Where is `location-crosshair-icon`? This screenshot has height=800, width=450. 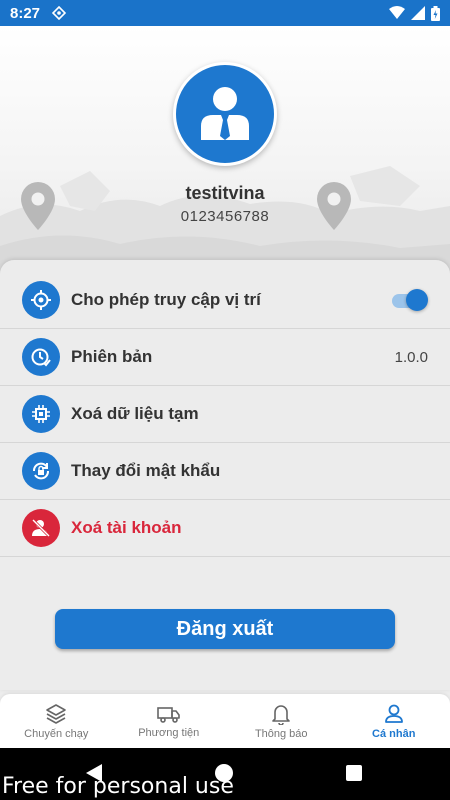
location-crosshair-icon is located at coordinates (41, 300).